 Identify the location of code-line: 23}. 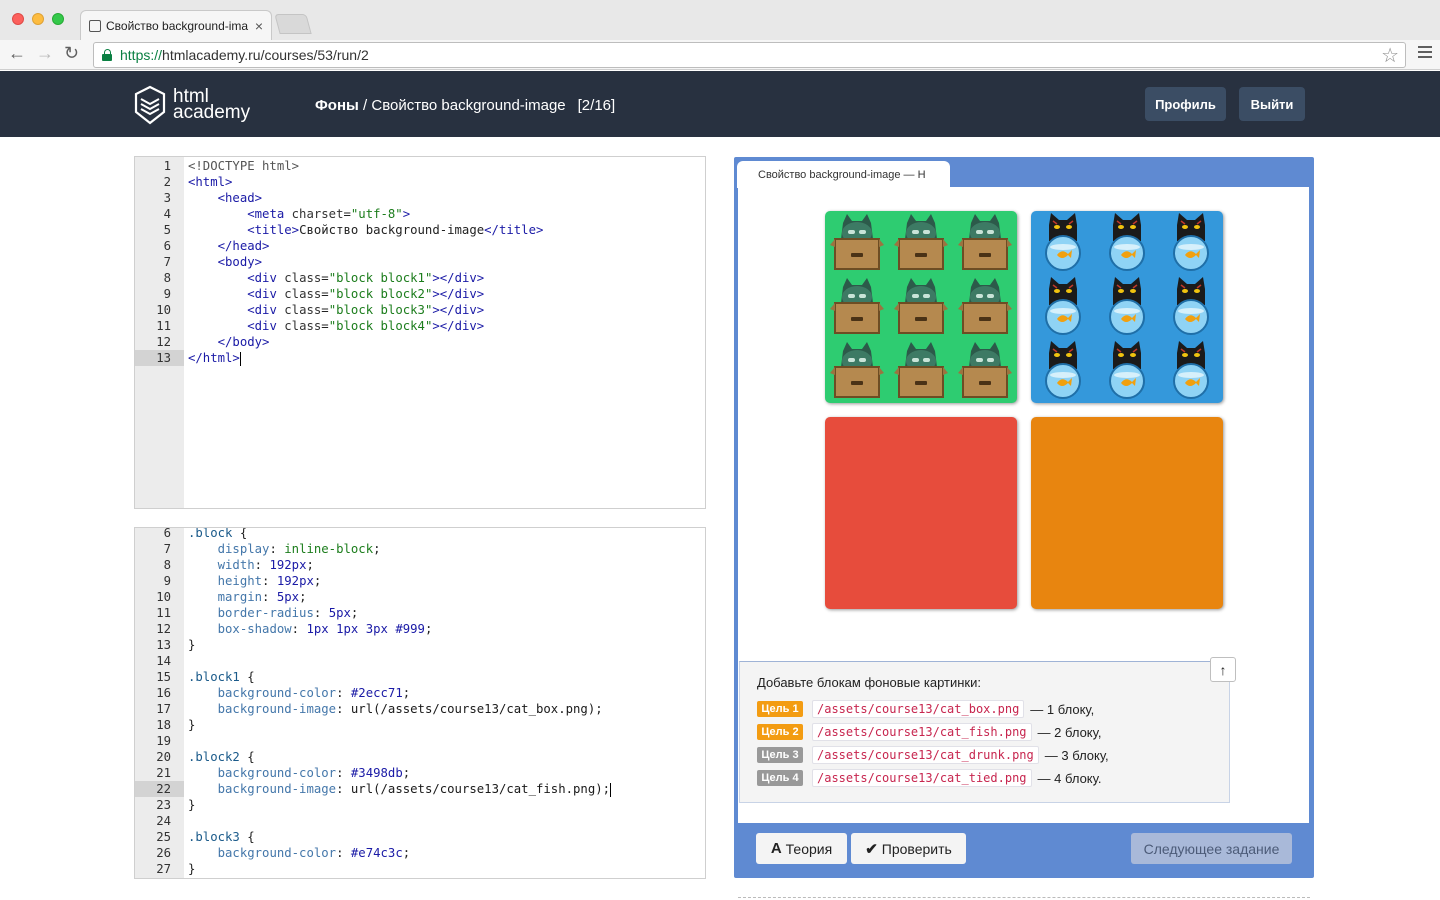
(420, 805).